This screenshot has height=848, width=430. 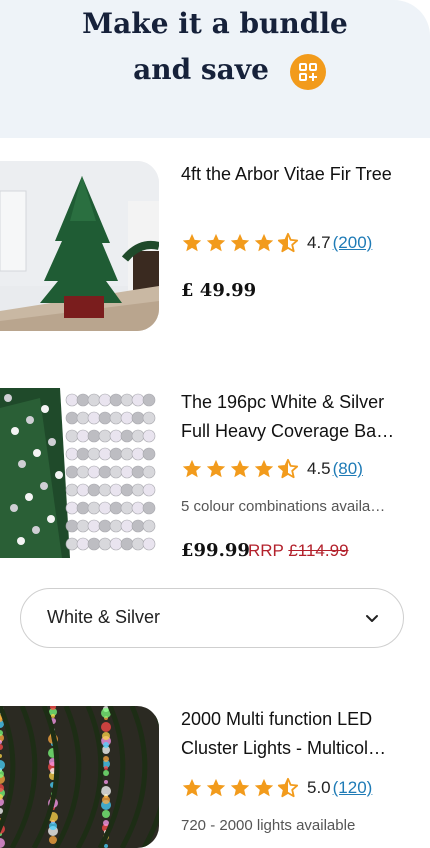 I want to click on review-count-link: (200), so click(x=353, y=243).